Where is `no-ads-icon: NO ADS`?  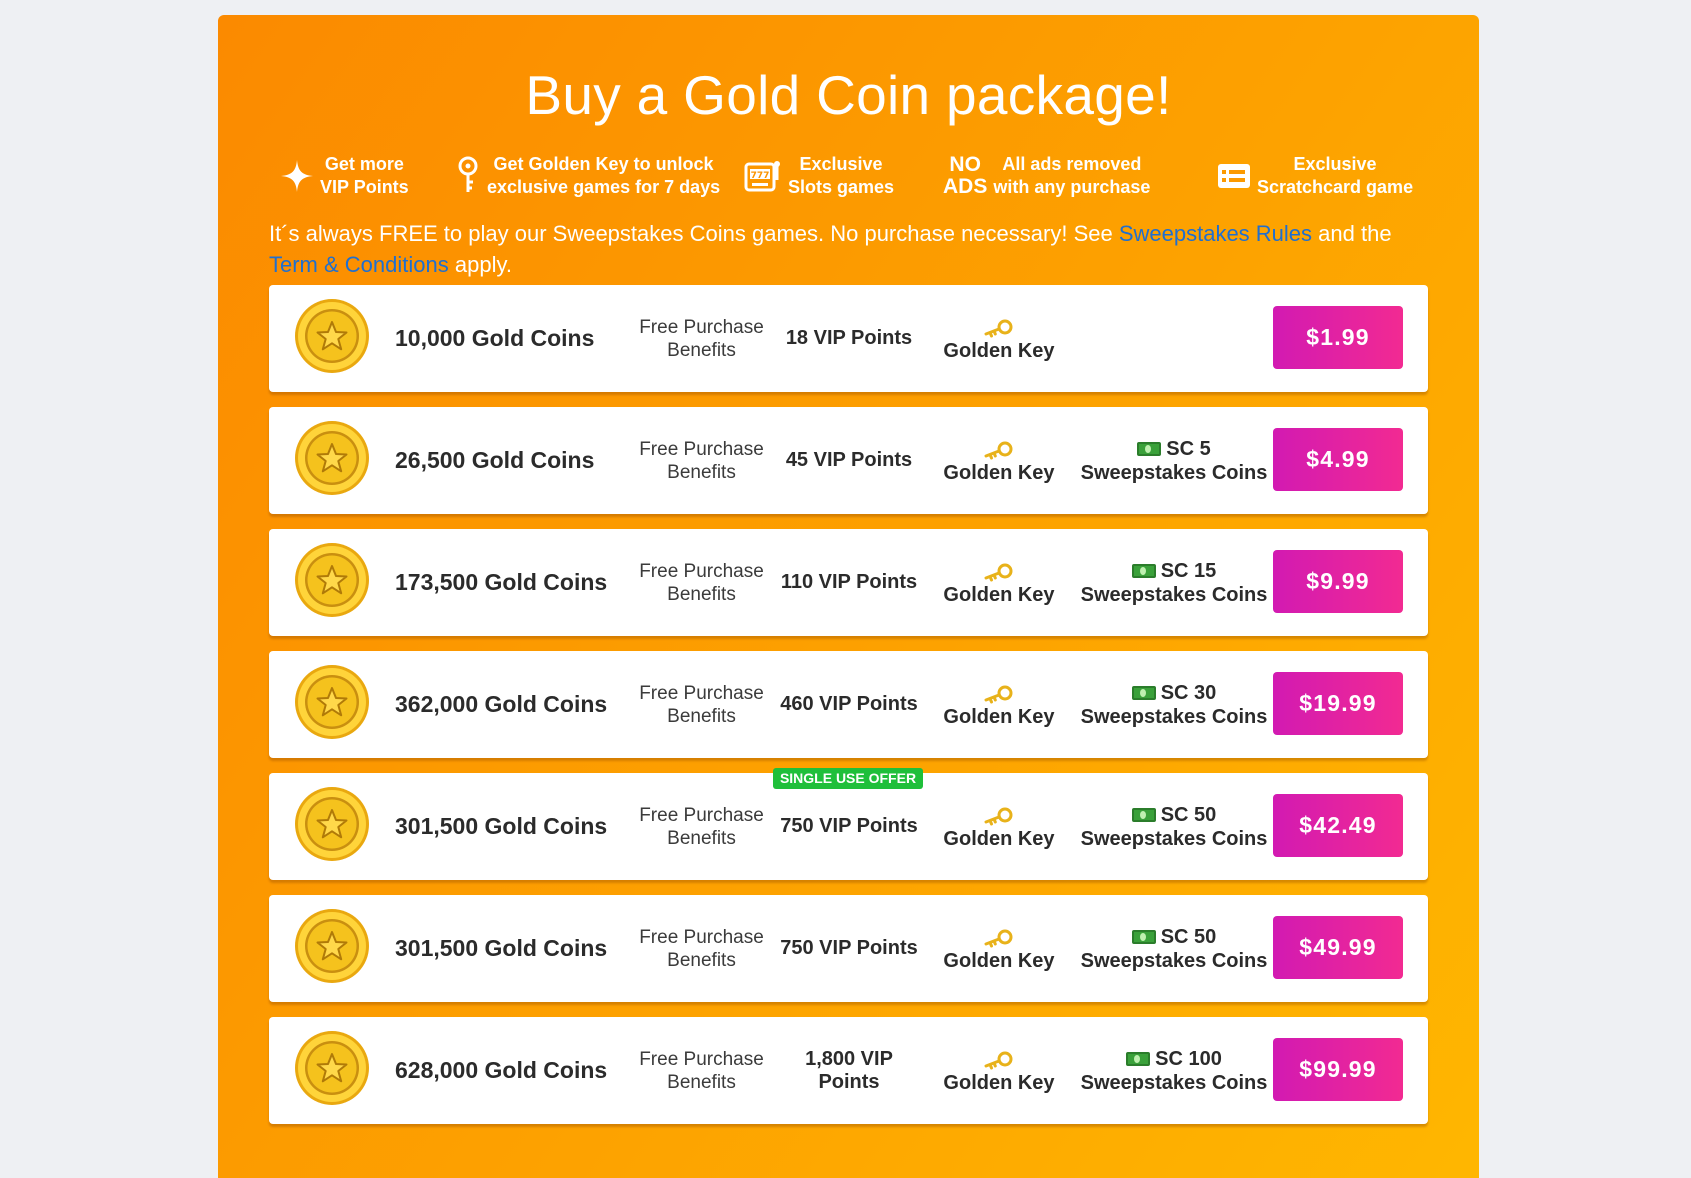 no-ads-icon: NO ADS is located at coordinates (965, 175).